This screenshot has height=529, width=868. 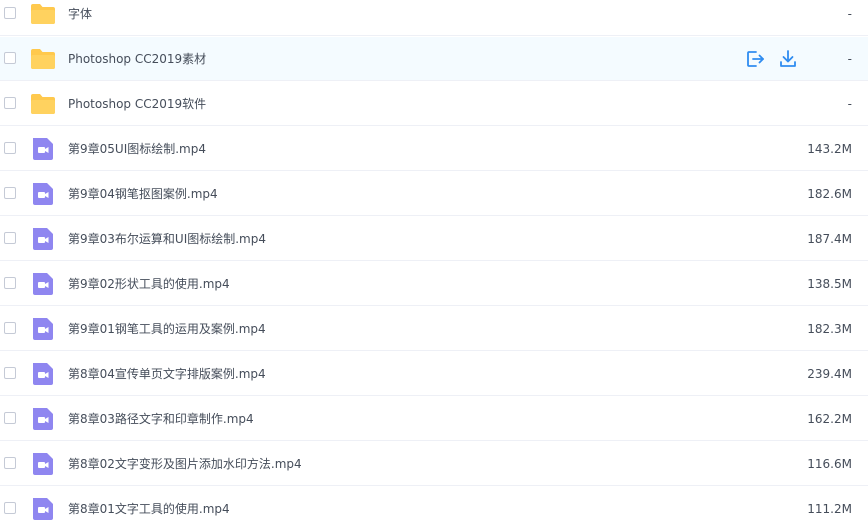 I want to click on file-row: Photoshop CC2019素材 -, so click(x=434, y=59).